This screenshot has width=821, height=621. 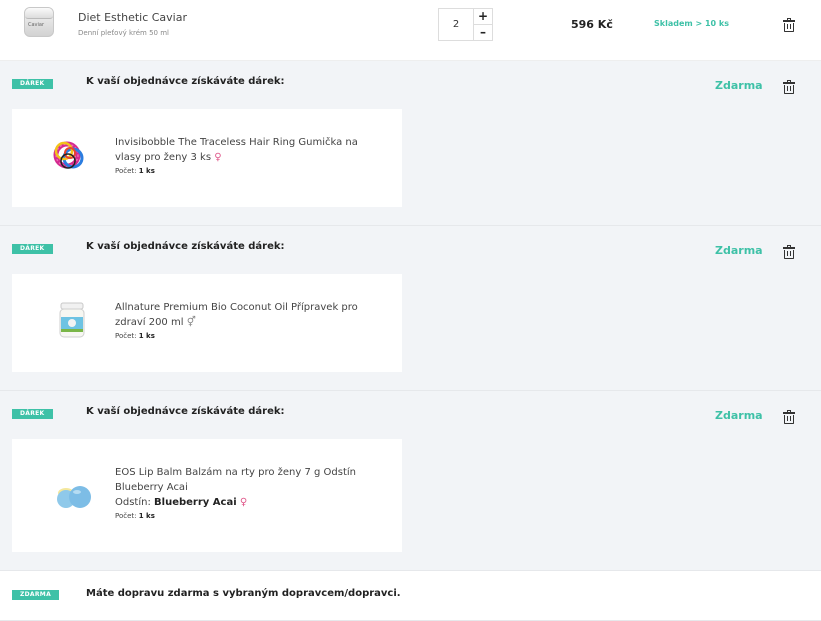 I want to click on product-thumbnail: Caviar, so click(x=39, y=22).